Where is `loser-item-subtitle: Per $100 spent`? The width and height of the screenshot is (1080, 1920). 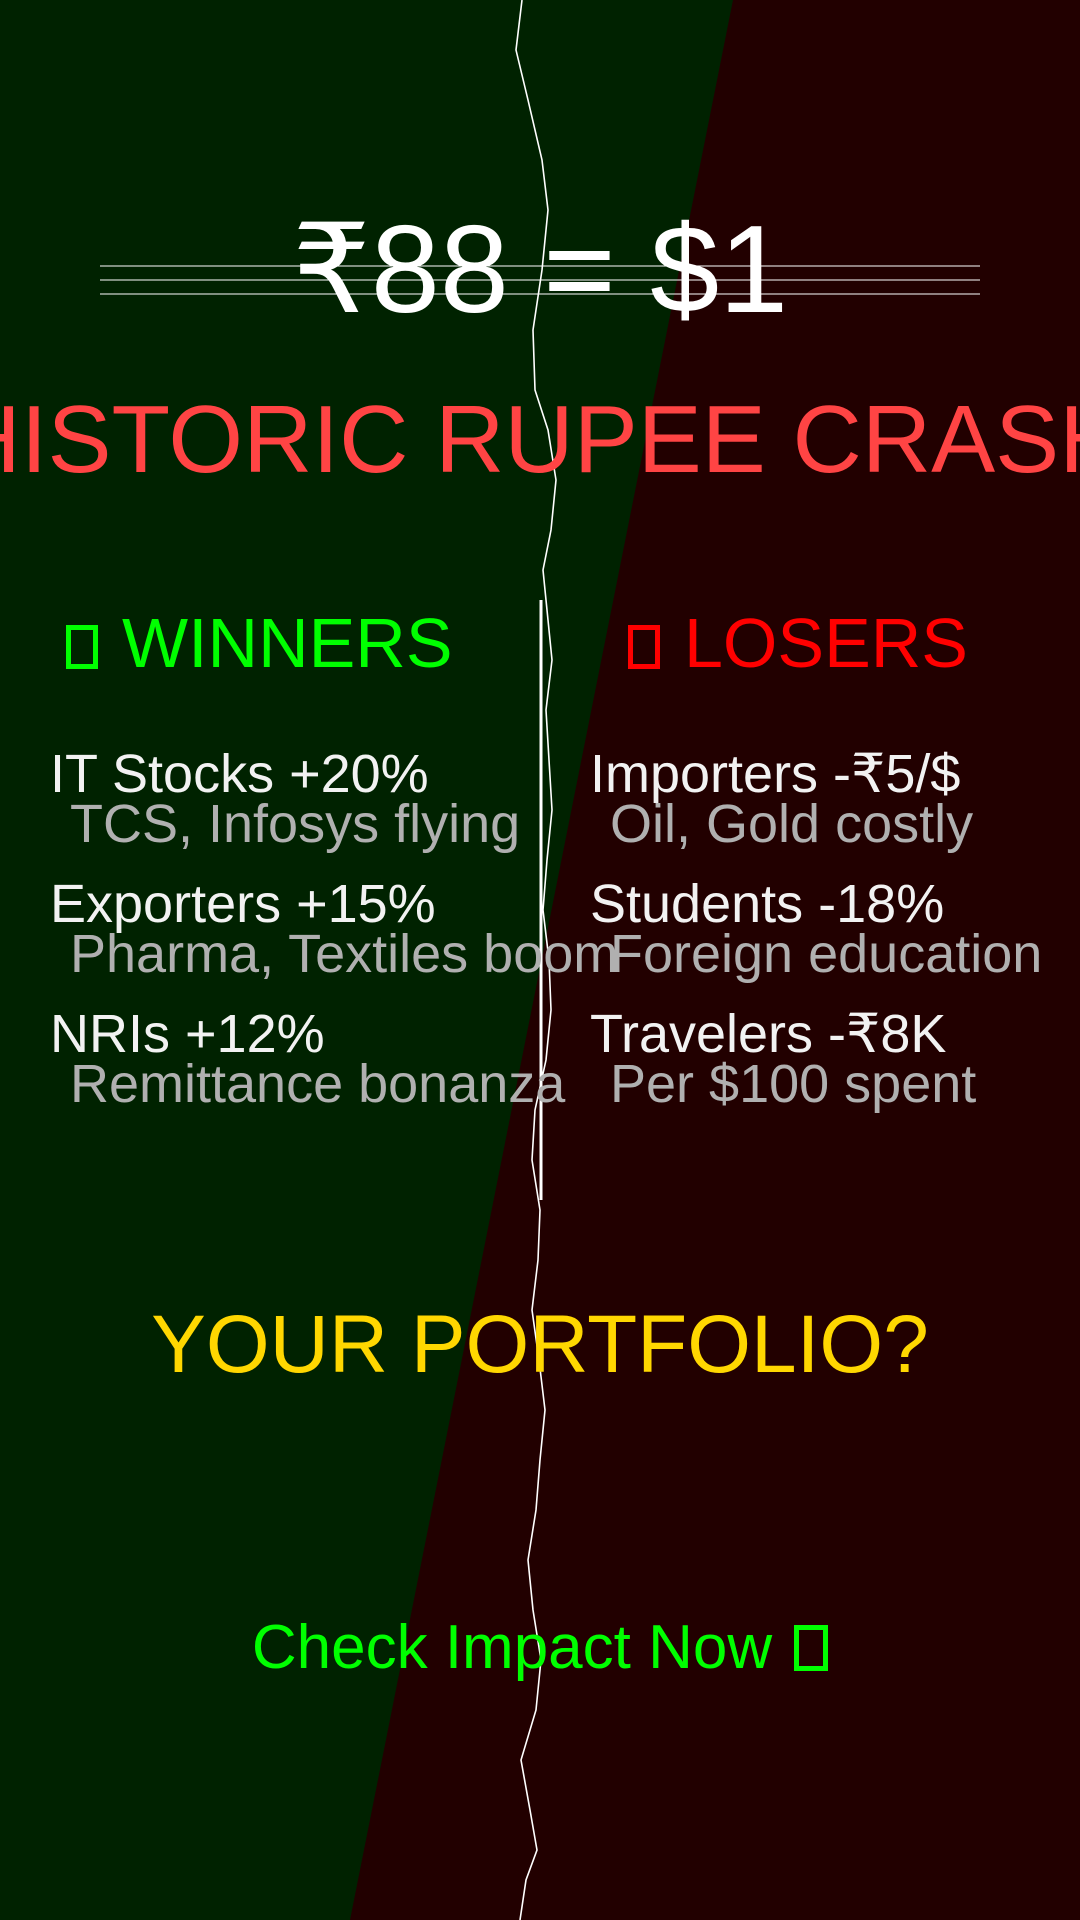 loser-item-subtitle: Per $100 spent is located at coordinates (793, 1084).